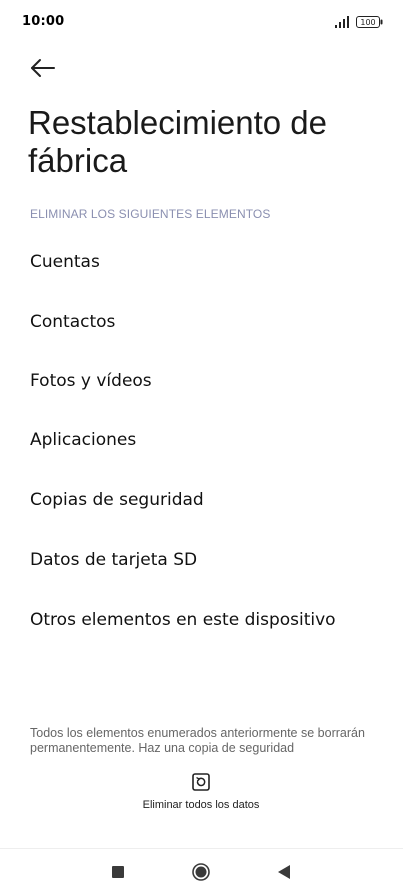  Describe the element at coordinates (117, 500) in the screenshot. I see `list-item-copias-seguridad: Copias de seguridad` at that location.